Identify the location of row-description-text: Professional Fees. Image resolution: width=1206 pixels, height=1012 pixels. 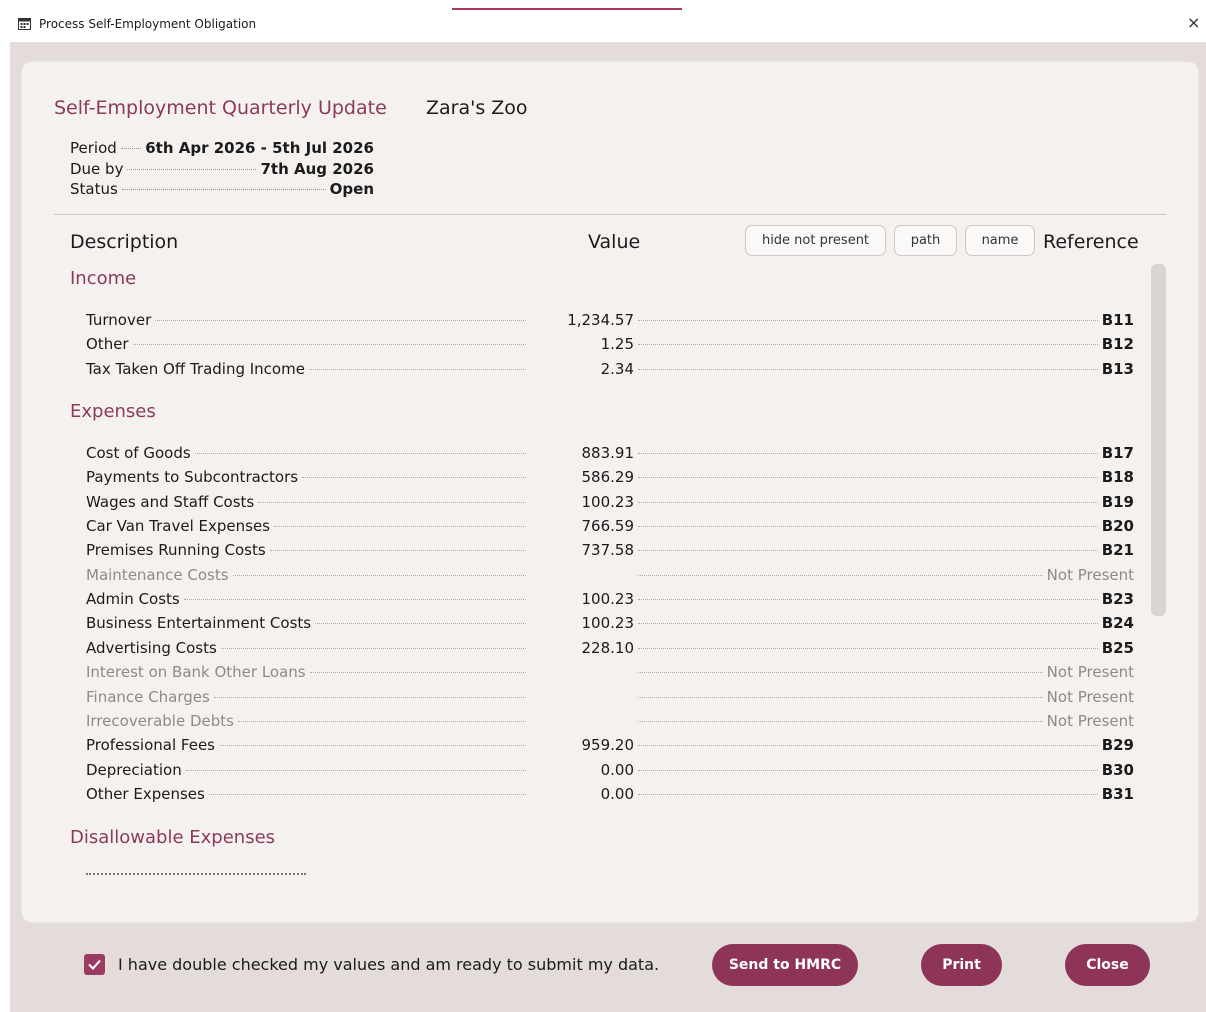
(150, 745).